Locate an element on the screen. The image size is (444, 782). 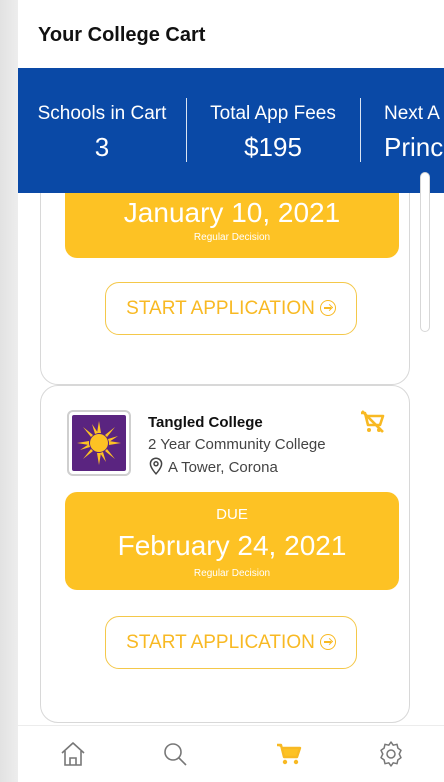
stat-next-application: Next A Princ is located at coordinates (402, 130).